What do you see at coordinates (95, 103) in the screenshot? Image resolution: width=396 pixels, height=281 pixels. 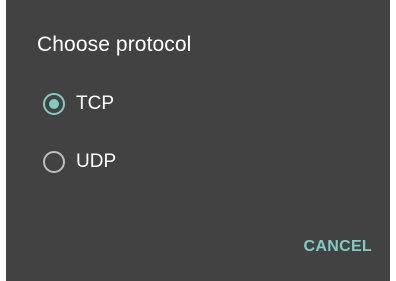 I see `option-label-tcp: TCP` at bounding box center [95, 103].